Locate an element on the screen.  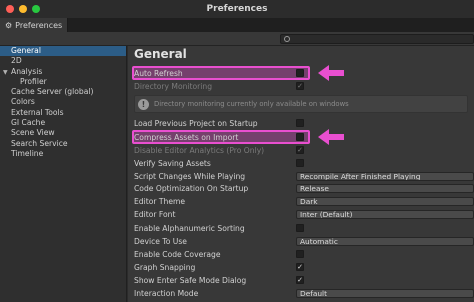
expand-arrow-icon: ▼ is located at coordinates (7, 73).